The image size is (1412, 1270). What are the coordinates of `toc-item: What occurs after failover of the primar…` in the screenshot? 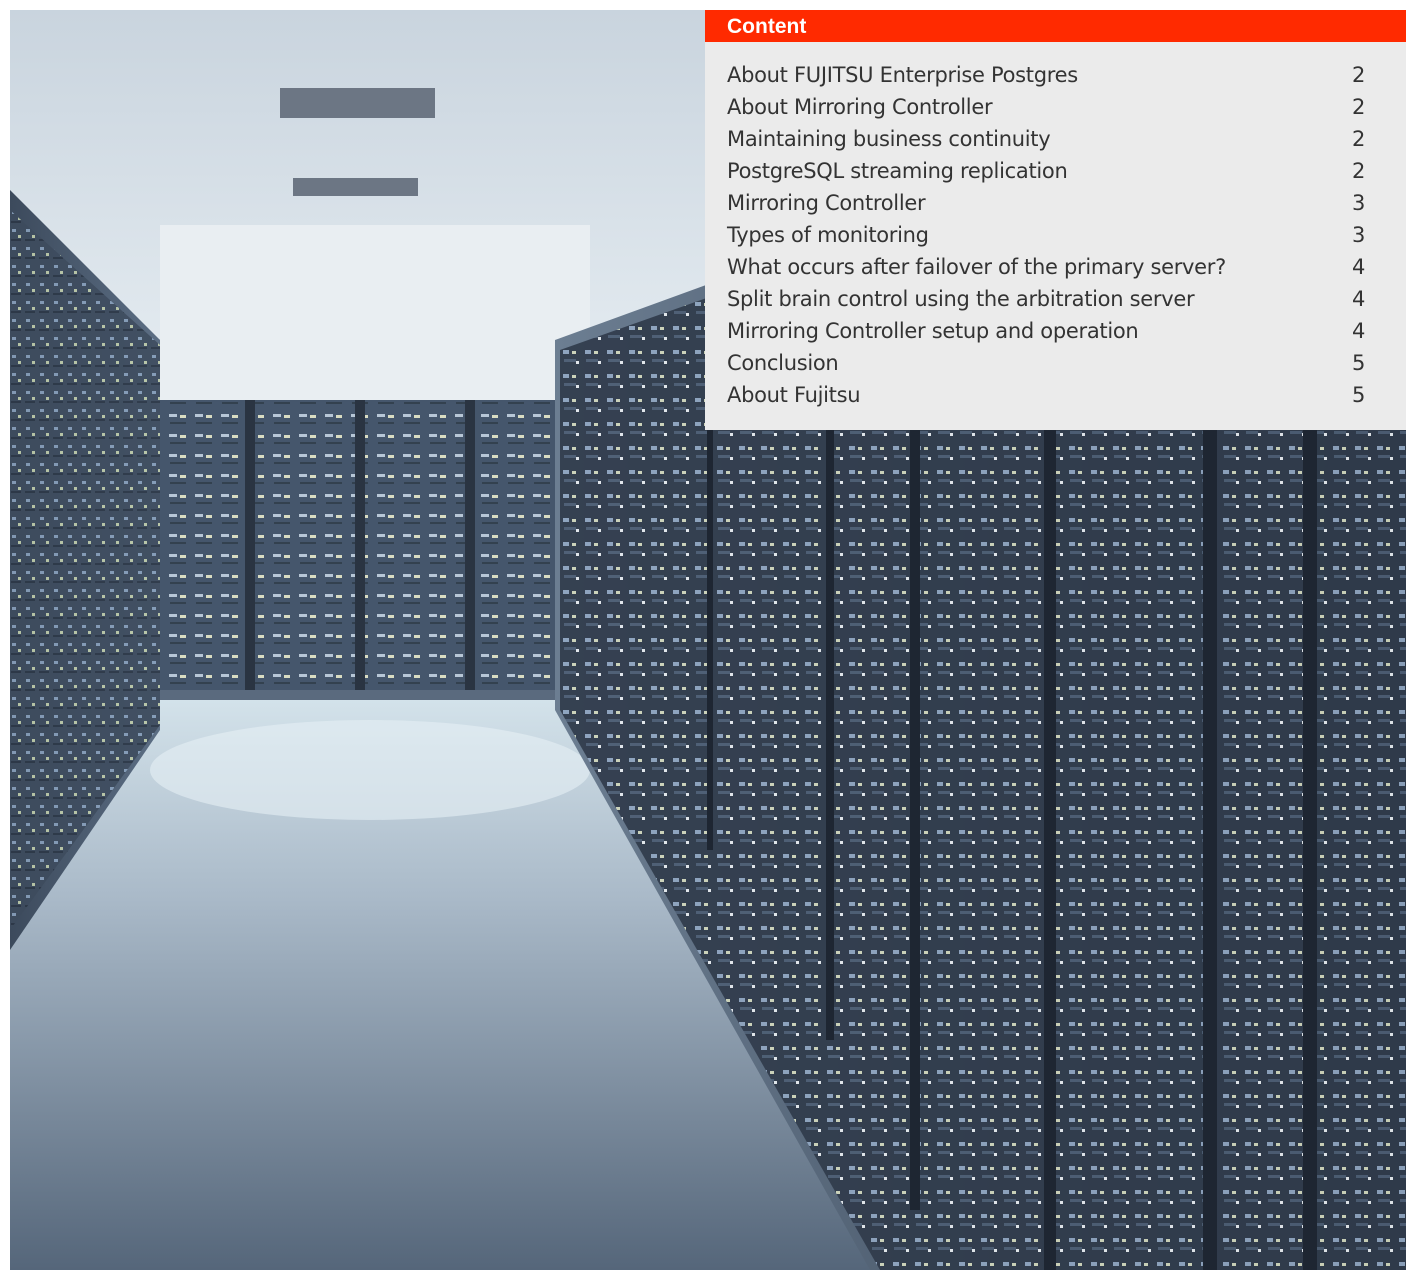 It's located at (1055, 267).